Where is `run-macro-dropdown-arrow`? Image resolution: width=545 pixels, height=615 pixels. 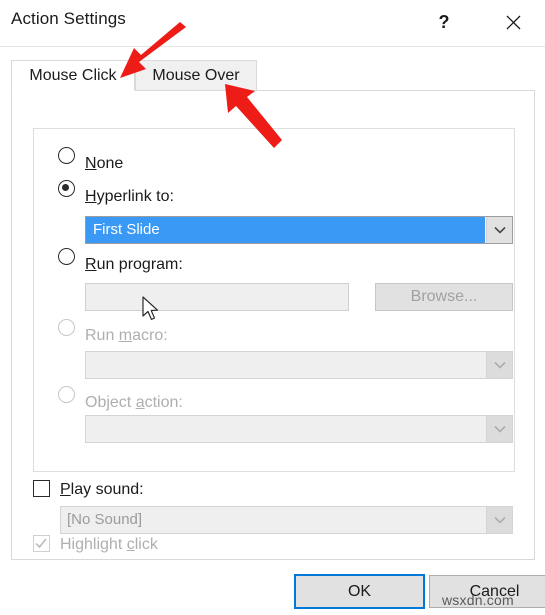
run-macro-dropdown-arrow is located at coordinates (499, 365).